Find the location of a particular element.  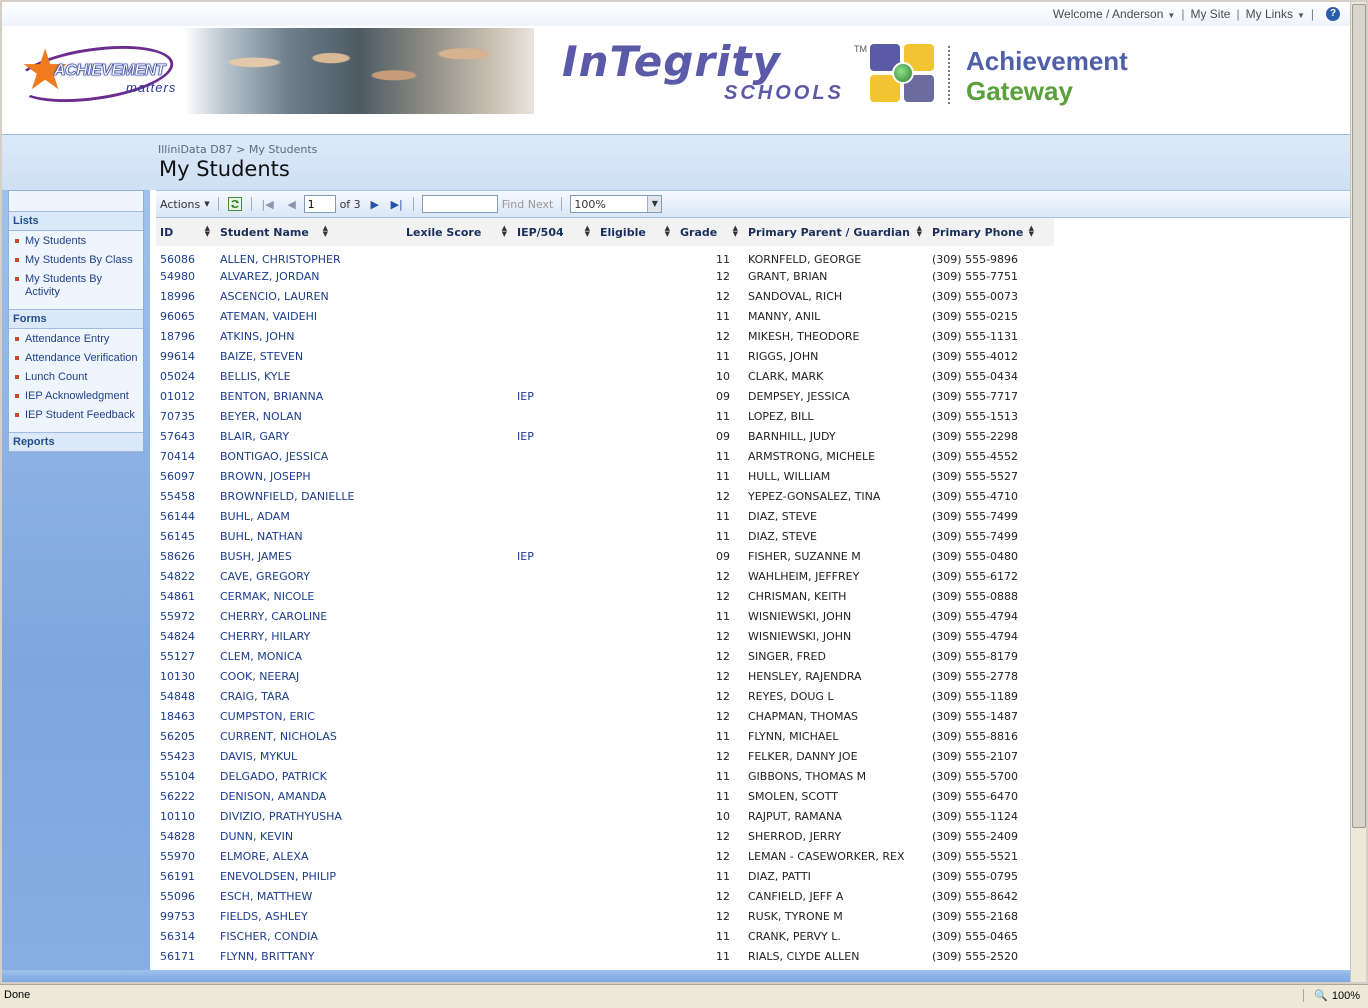

page-number-input is located at coordinates (319, 204).